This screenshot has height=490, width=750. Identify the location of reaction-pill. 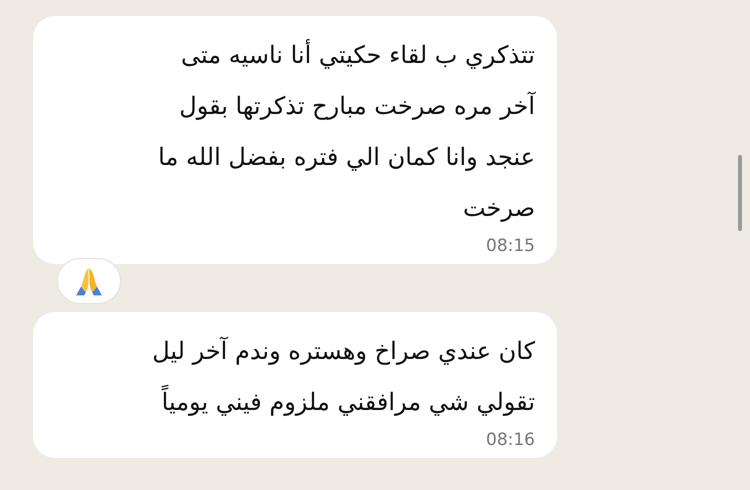
(89, 281).